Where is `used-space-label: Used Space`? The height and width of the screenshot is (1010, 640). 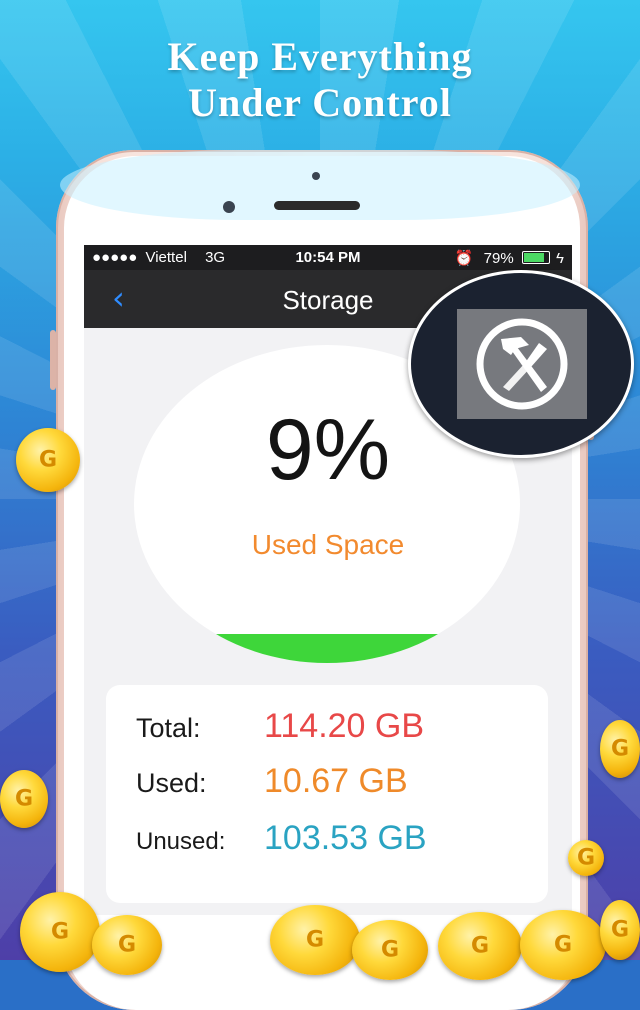 used-space-label: Used Space is located at coordinates (328, 544).